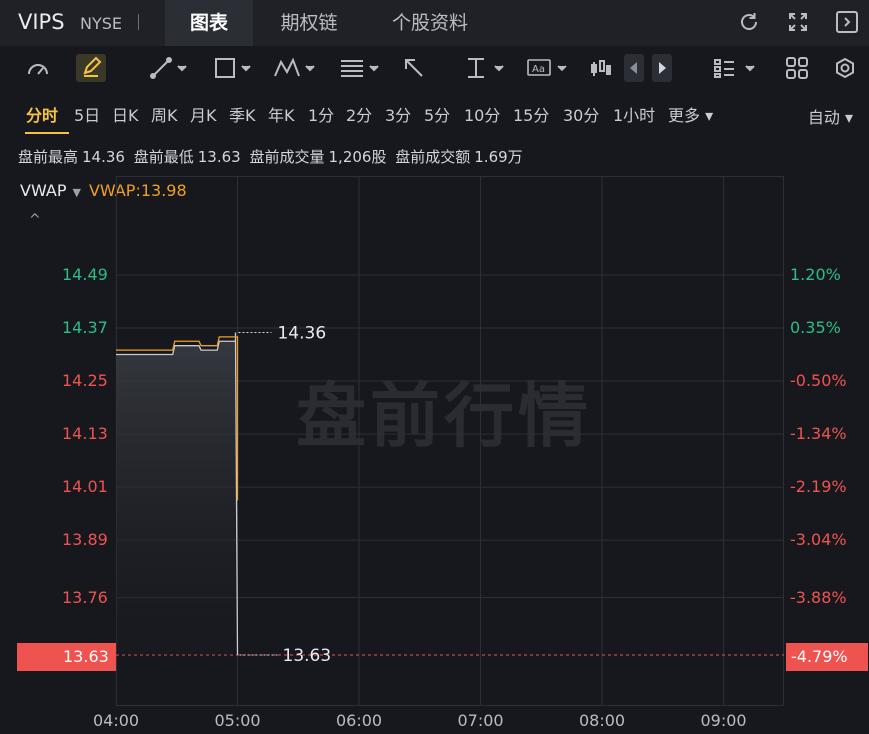 Image resolution: width=869 pixels, height=734 pixels. What do you see at coordinates (538, 69) in the screenshot?
I see `svg-text: Aa` at bounding box center [538, 69].